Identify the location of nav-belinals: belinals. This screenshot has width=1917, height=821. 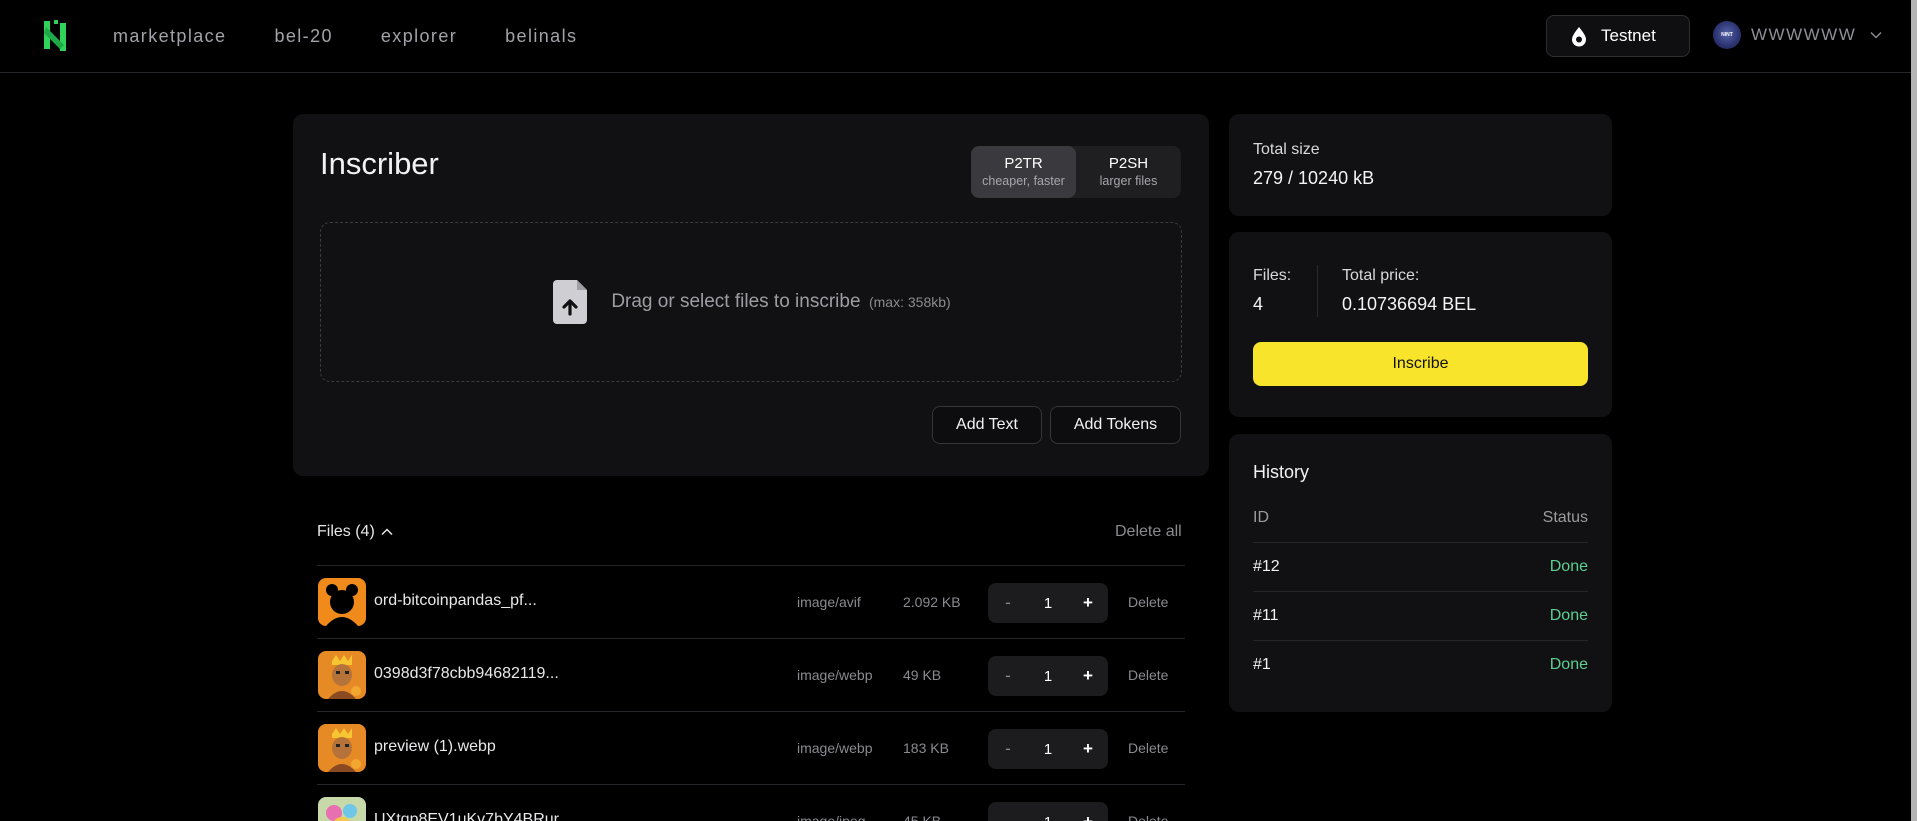
(541, 36).